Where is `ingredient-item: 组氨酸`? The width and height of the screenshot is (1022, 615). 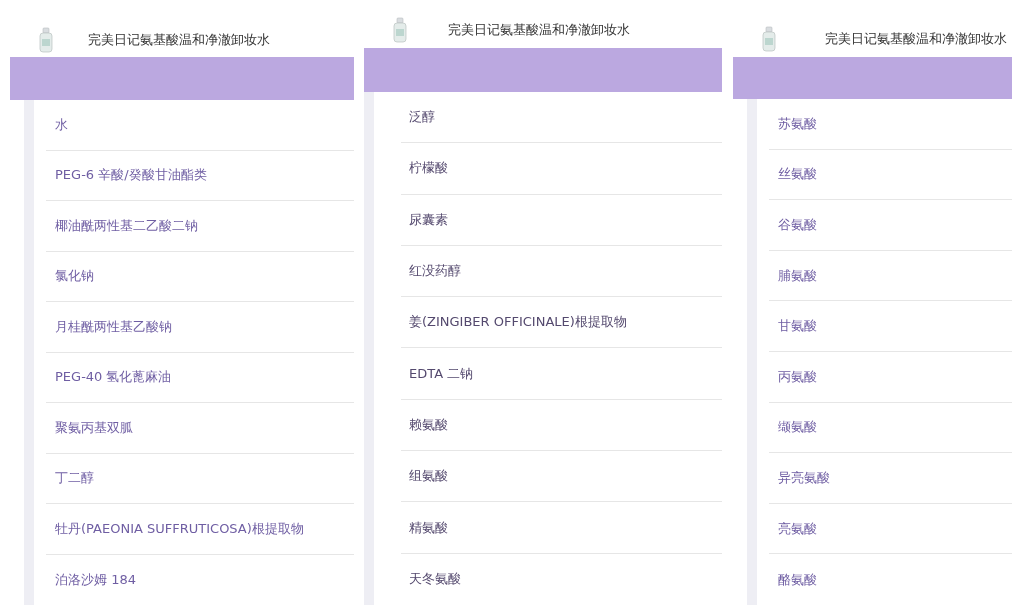 ingredient-item: 组氨酸 is located at coordinates (428, 476).